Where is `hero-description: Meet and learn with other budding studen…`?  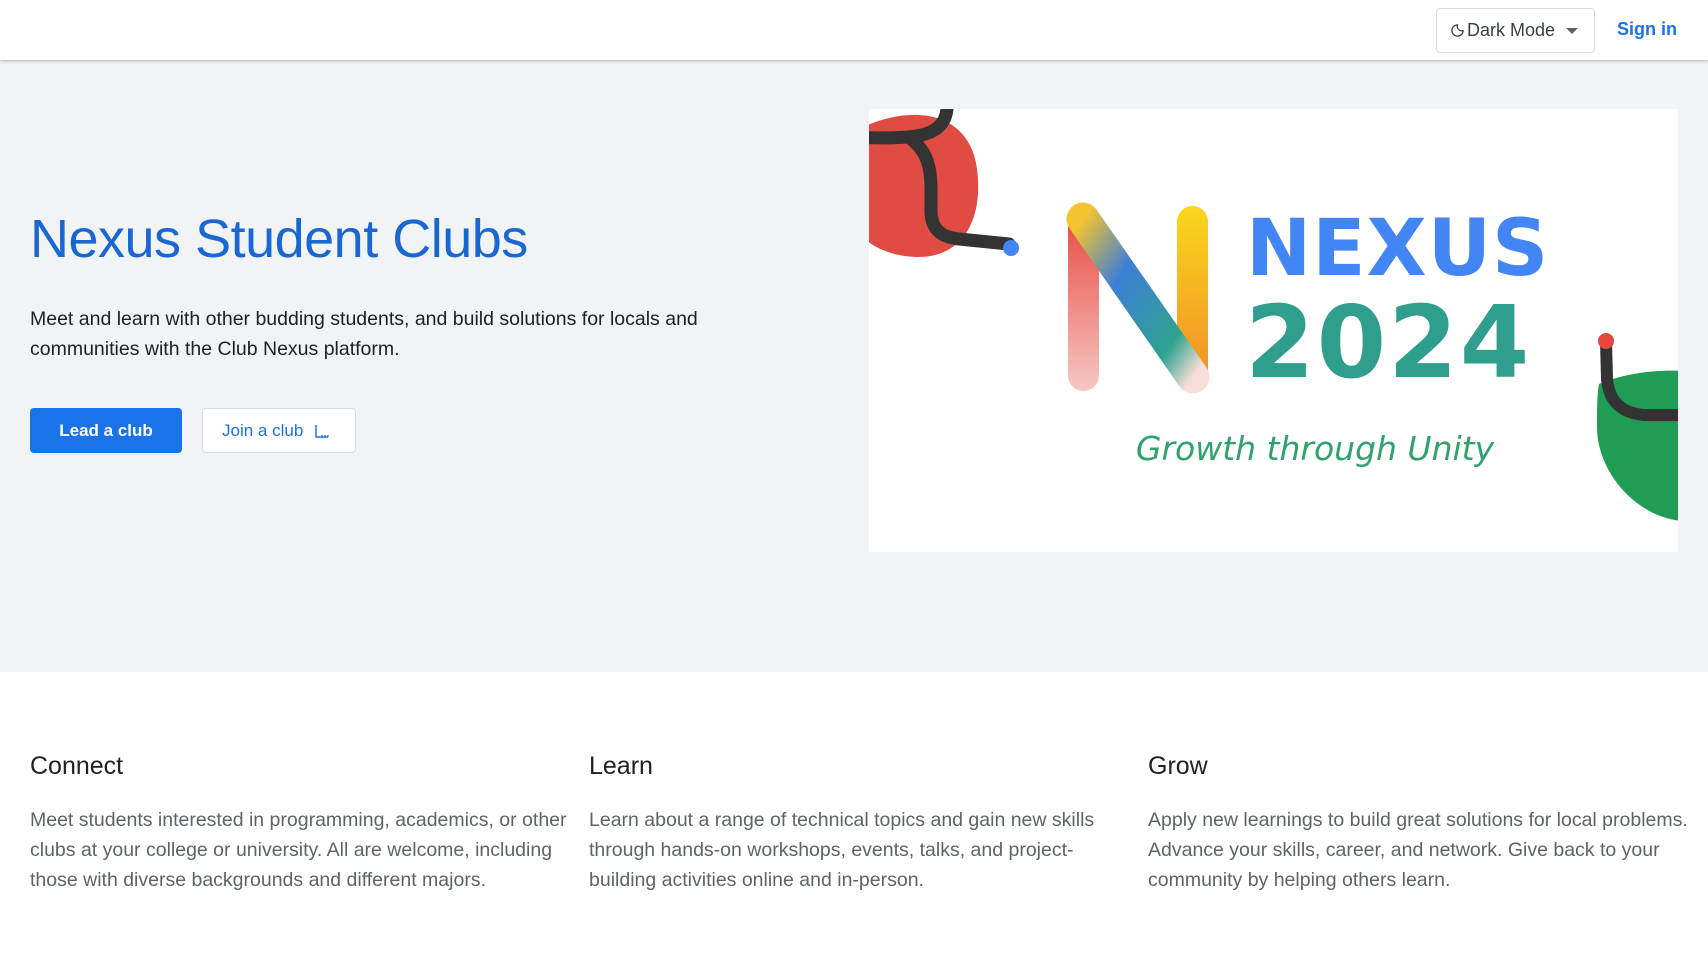
hero-description: Meet and learn with other budding studen… is located at coordinates (364, 334).